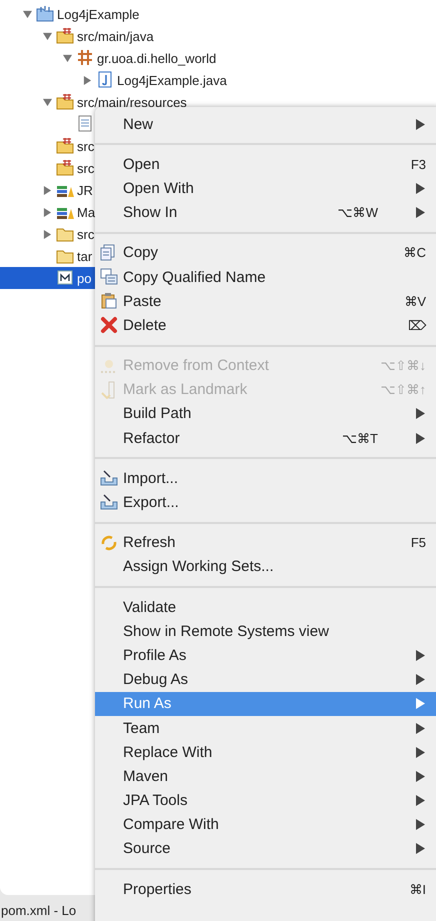 This screenshot has width=436, height=921. I want to click on menu-item-label: Copy Qualified Name, so click(195, 277).